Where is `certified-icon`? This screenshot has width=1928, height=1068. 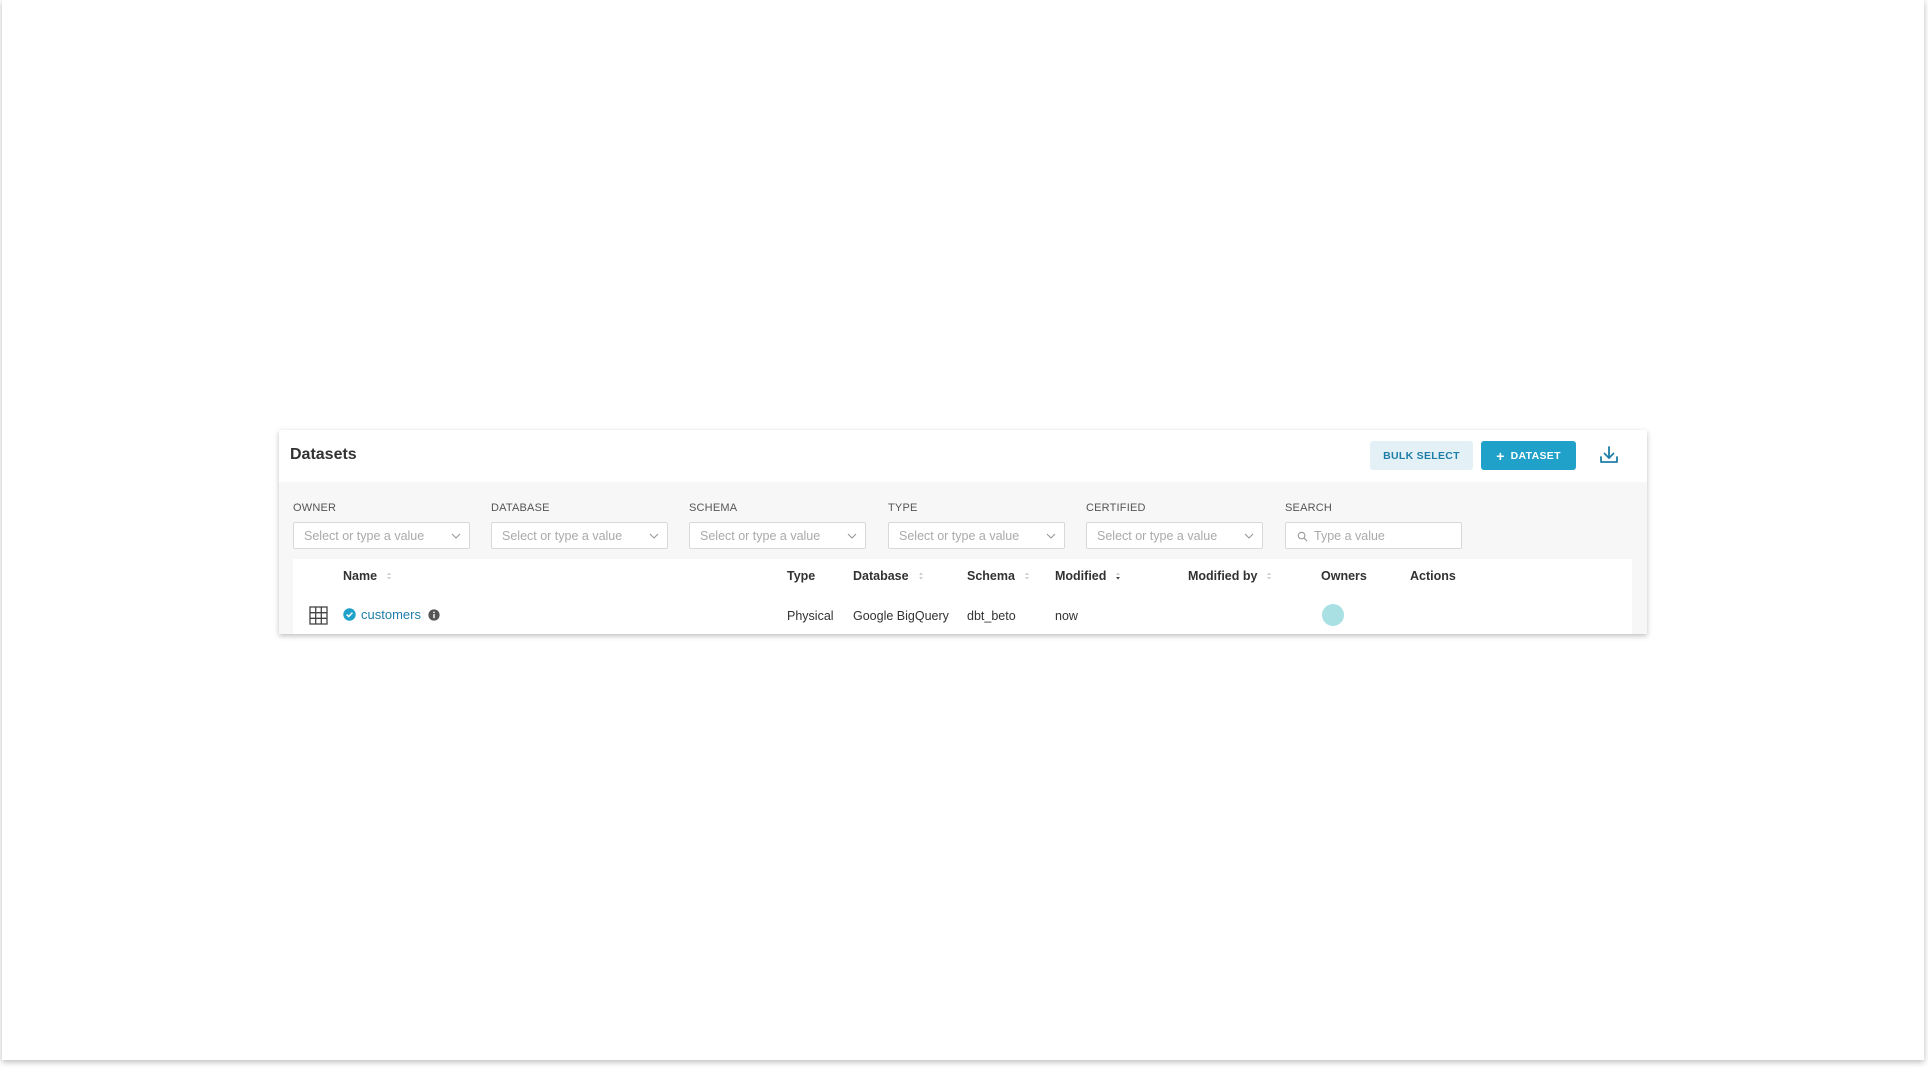 certified-icon is located at coordinates (349, 614).